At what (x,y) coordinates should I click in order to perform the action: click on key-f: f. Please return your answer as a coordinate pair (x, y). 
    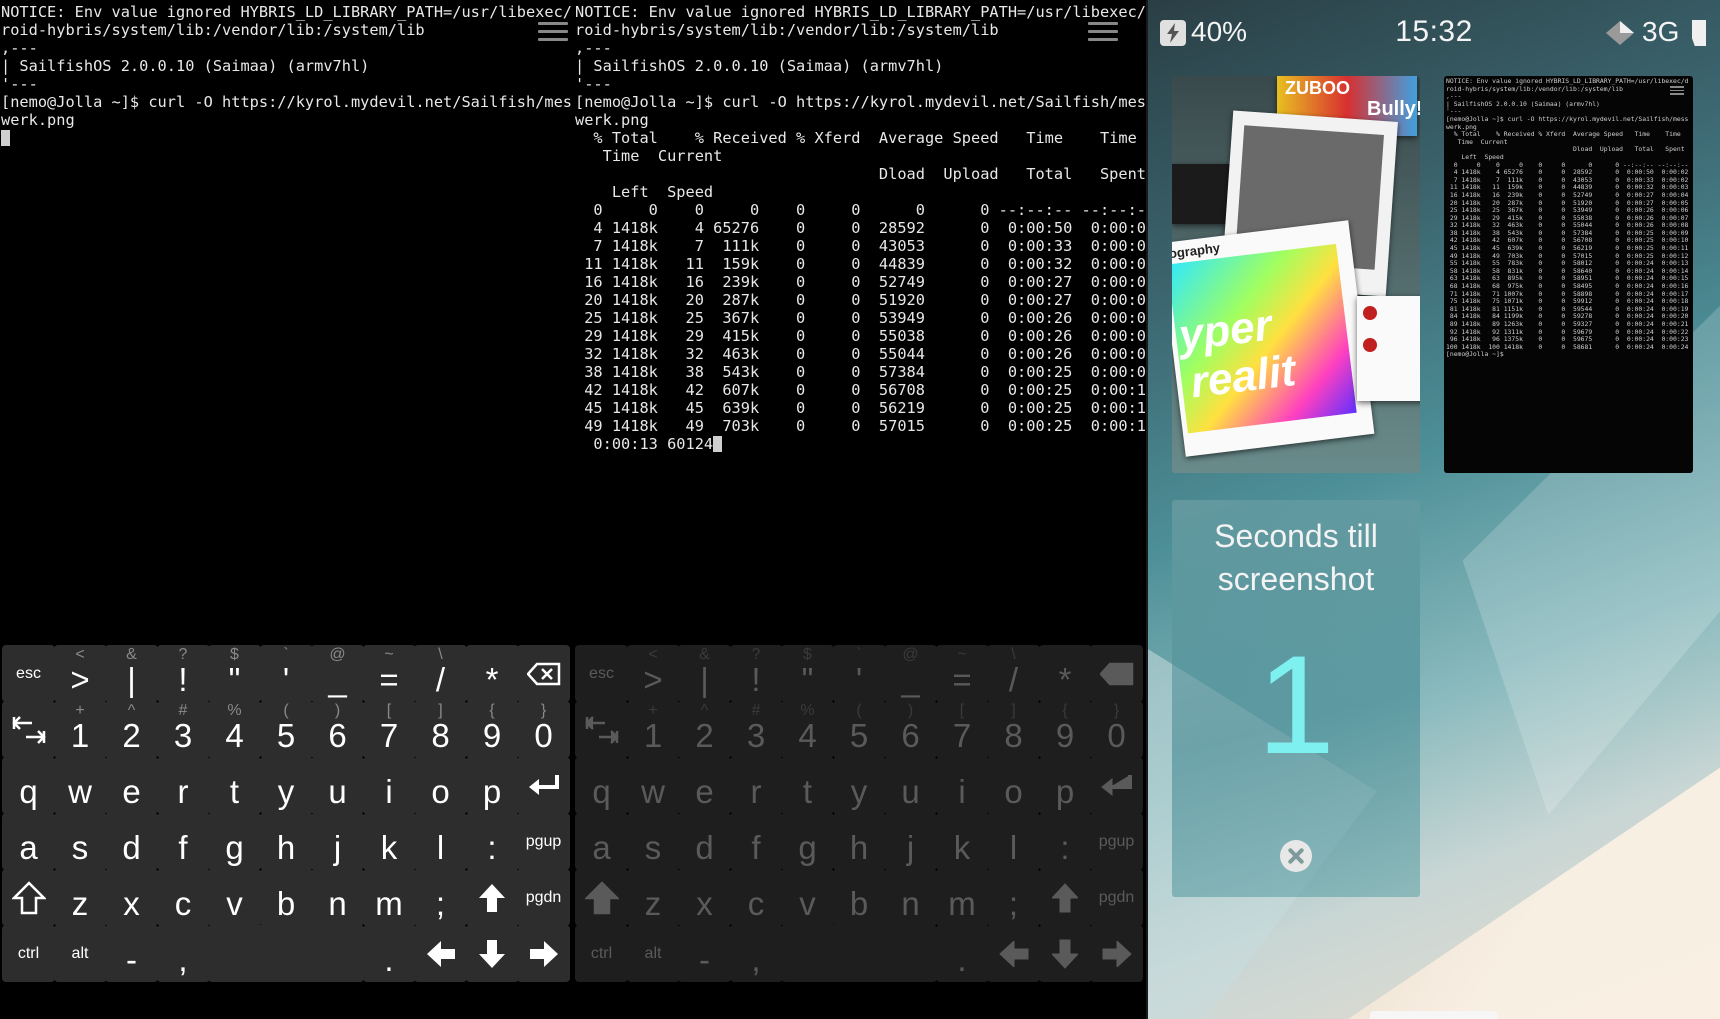
    Looking at the image, I should click on (756, 841).